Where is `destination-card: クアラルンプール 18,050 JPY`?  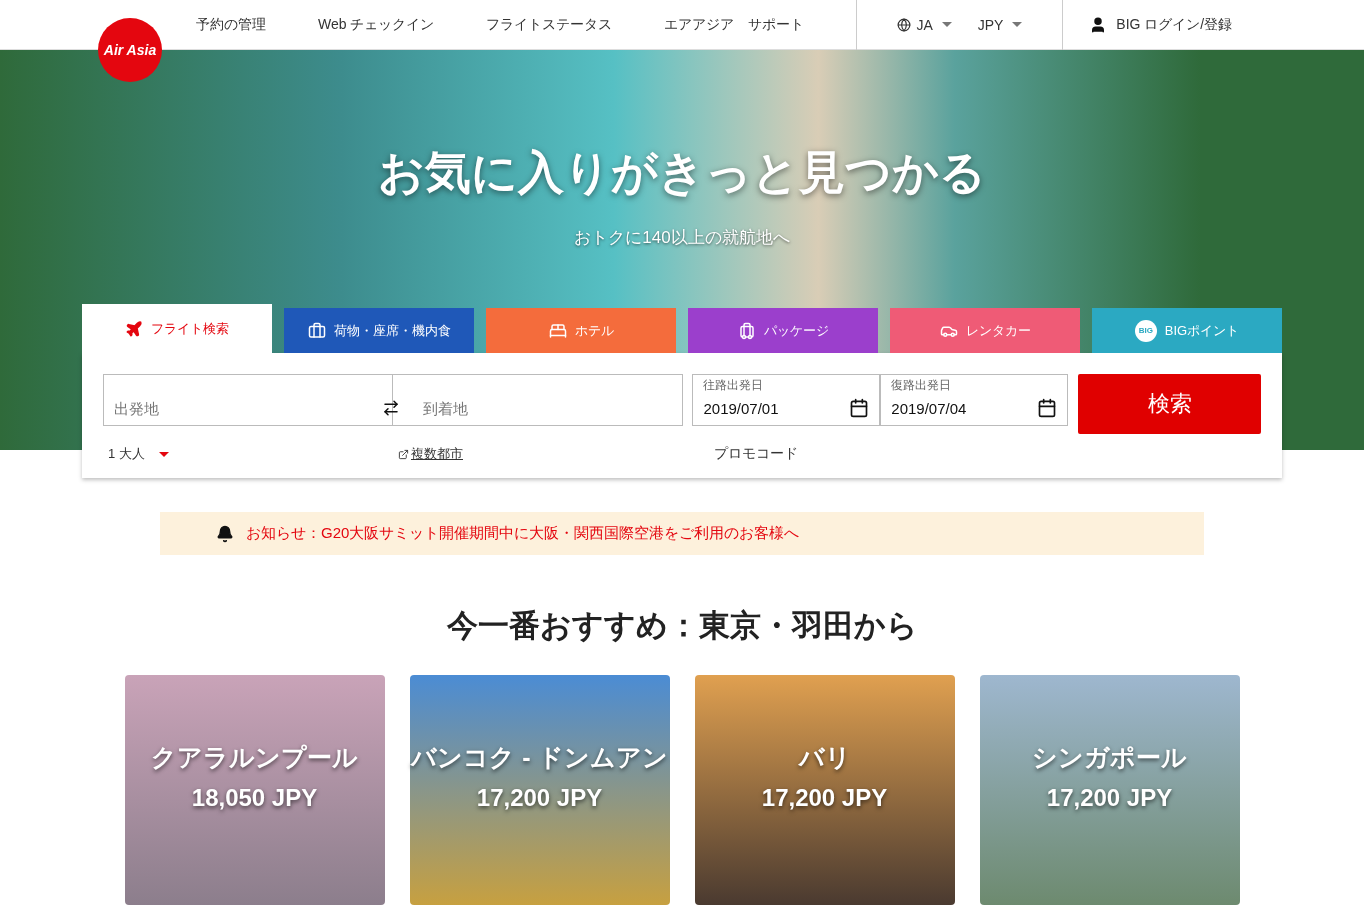 destination-card: クアラルンプール 18,050 JPY is located at coordinates (254, 790).